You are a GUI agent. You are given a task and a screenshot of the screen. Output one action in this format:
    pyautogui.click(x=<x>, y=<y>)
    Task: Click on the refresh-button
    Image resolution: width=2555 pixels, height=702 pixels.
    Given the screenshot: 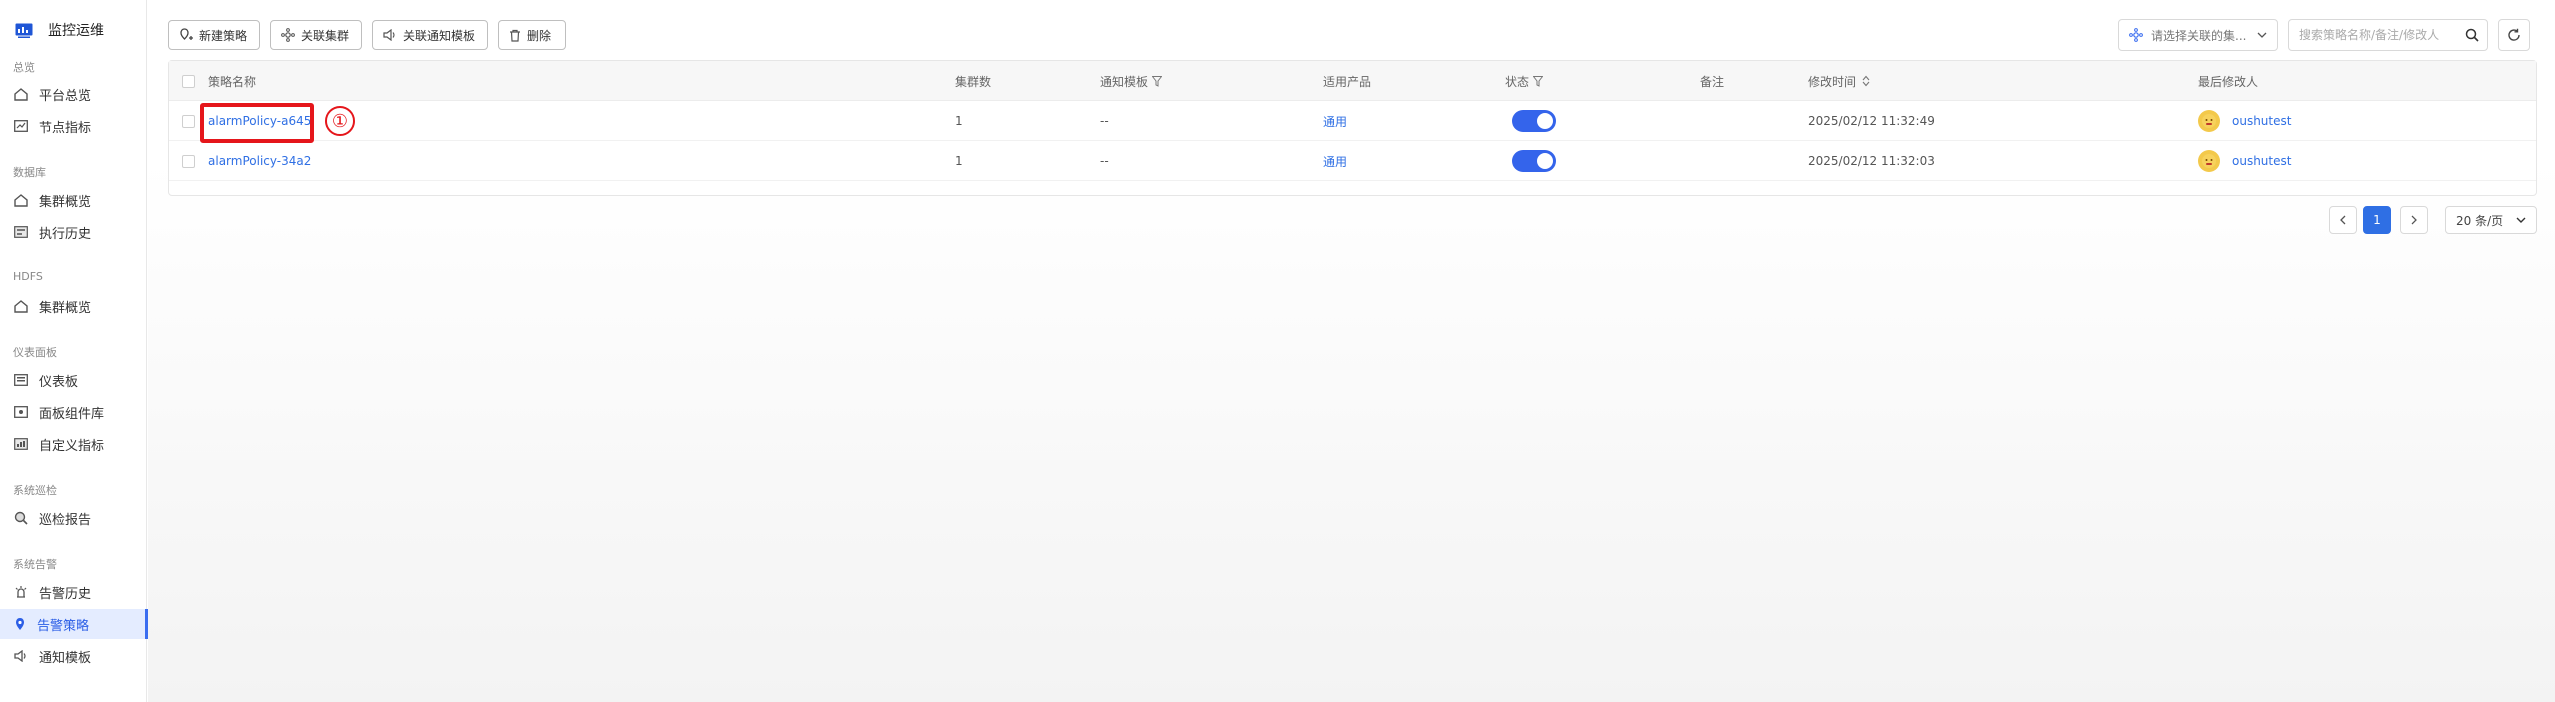 What is the action you would take?
    pyautogui.click(x=2514, y=35)
    